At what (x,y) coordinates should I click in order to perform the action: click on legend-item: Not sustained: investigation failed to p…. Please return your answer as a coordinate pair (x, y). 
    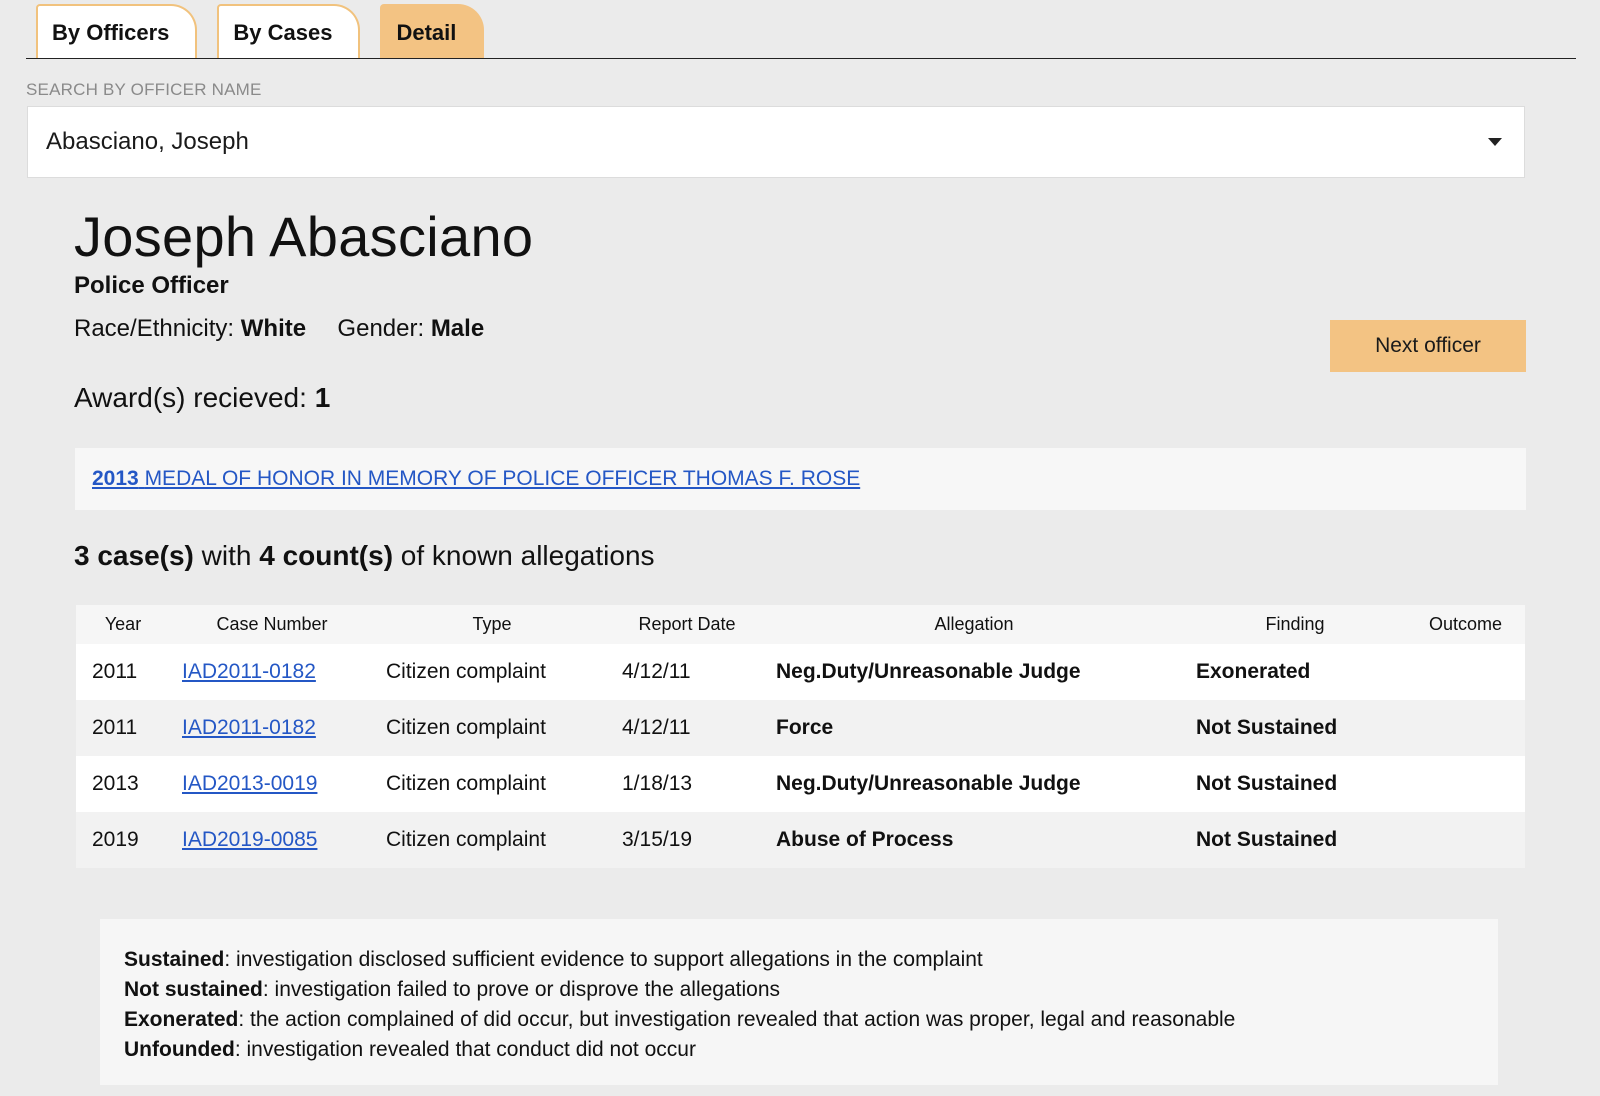
    Looking at the image, I should click on (799, 990).